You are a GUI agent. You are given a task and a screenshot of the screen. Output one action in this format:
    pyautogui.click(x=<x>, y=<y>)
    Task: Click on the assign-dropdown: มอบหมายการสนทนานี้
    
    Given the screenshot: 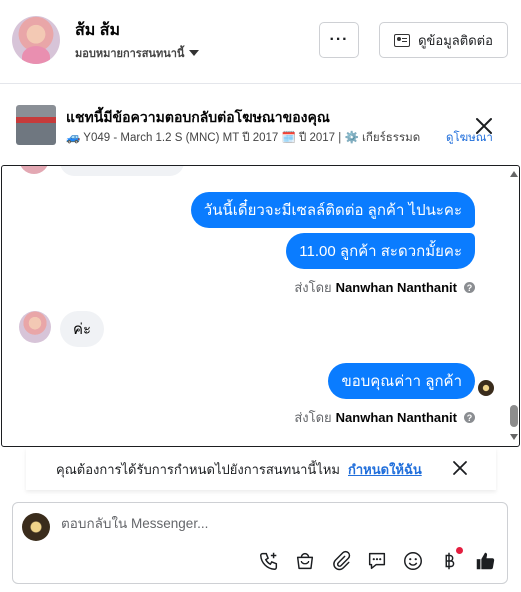 What is the action you would take?
    pyautogui.click(x=137, y=53)
    